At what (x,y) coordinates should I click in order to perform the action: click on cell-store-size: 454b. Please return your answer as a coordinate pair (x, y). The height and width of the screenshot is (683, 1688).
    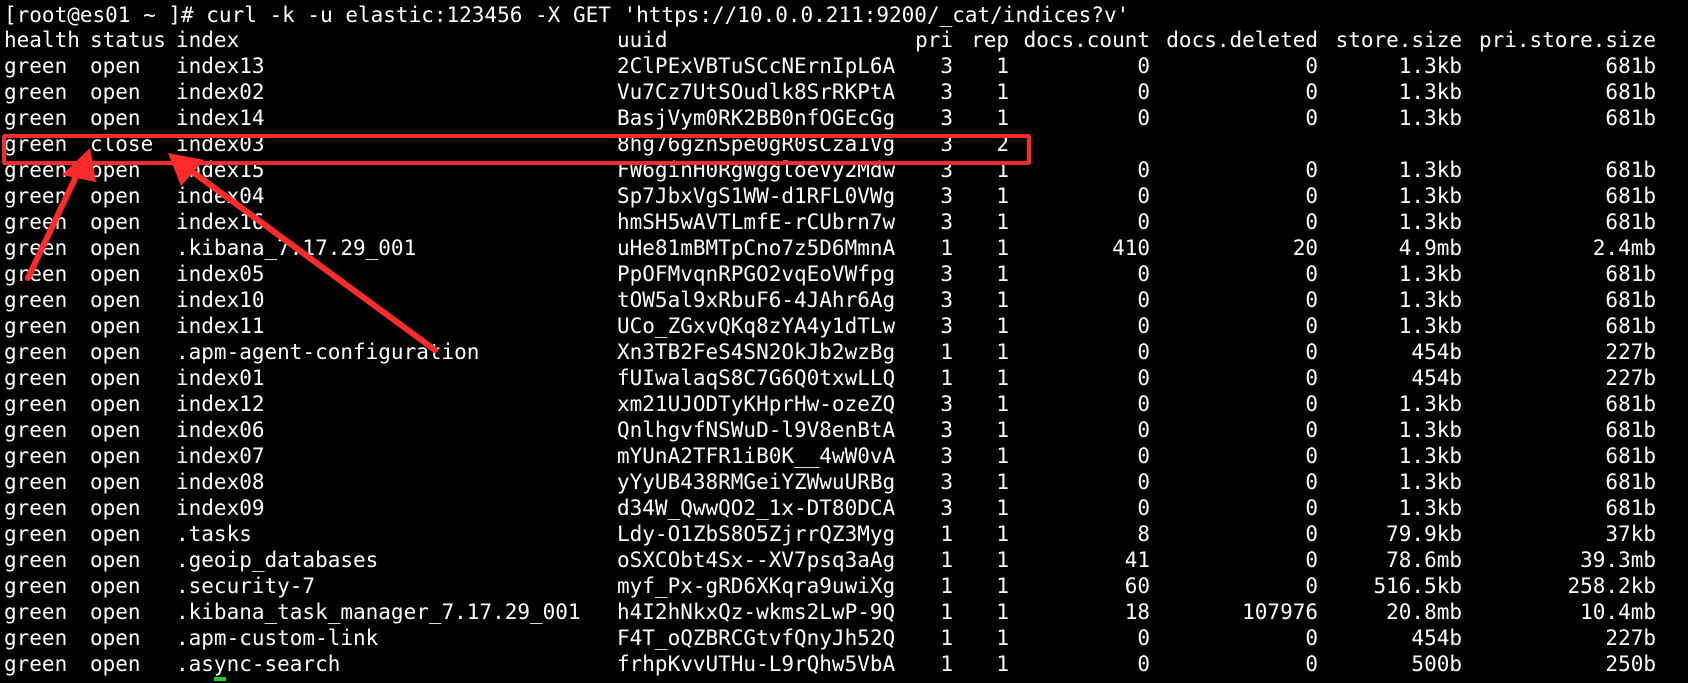
    Looking at the image, I should click on (1436, 352).